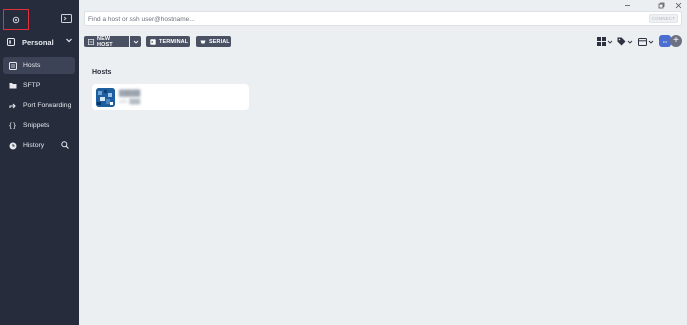 The height and width of the screenshot is (325, 687). I want to click on calendar-icon, so click(642, 42).